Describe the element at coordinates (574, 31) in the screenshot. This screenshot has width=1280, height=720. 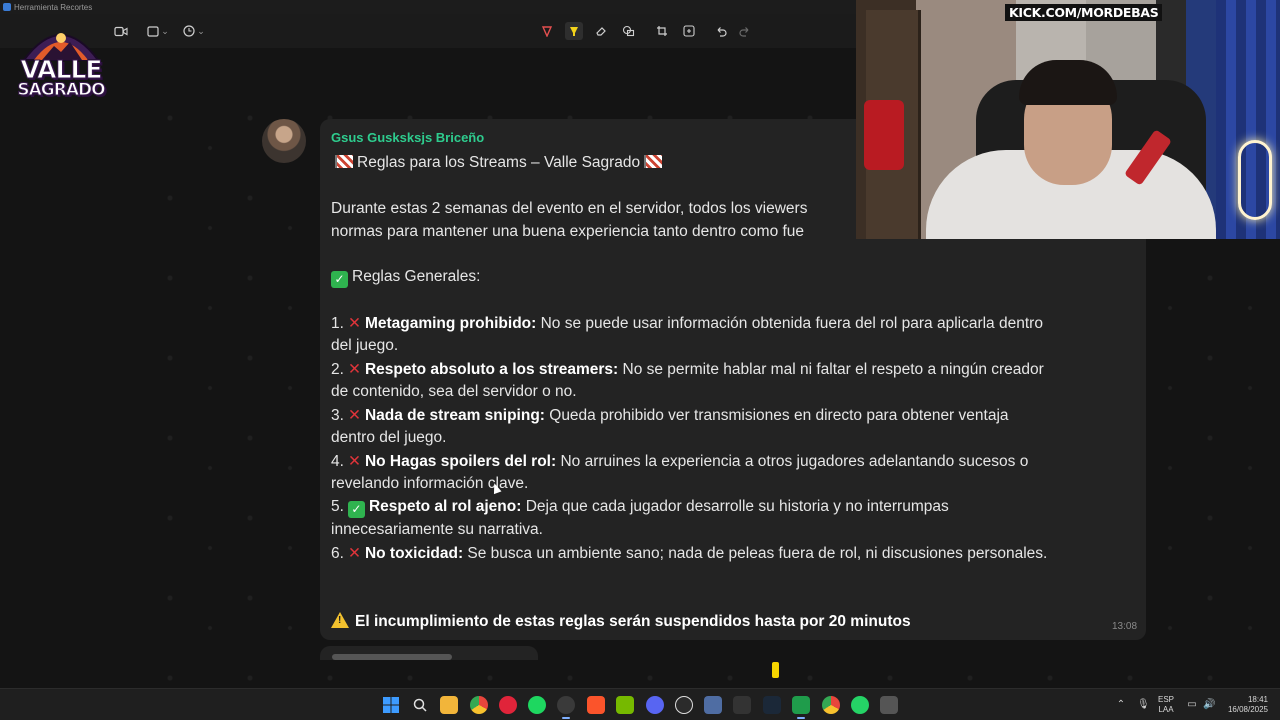
I see `highlighter-icon` at that location.